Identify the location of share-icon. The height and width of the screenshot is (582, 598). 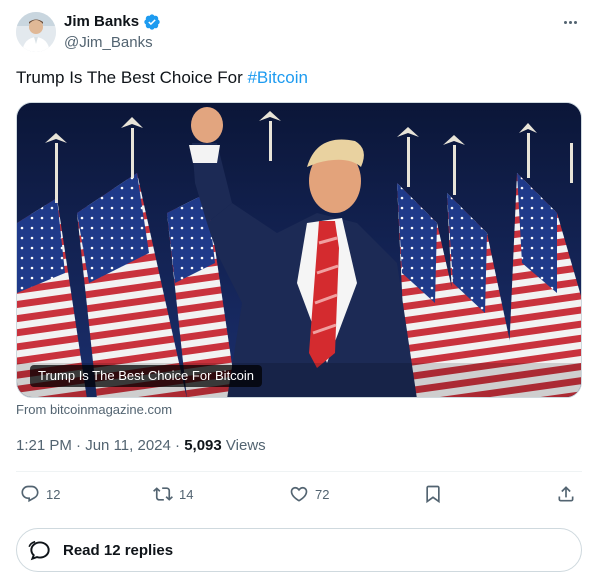
(566, 494).